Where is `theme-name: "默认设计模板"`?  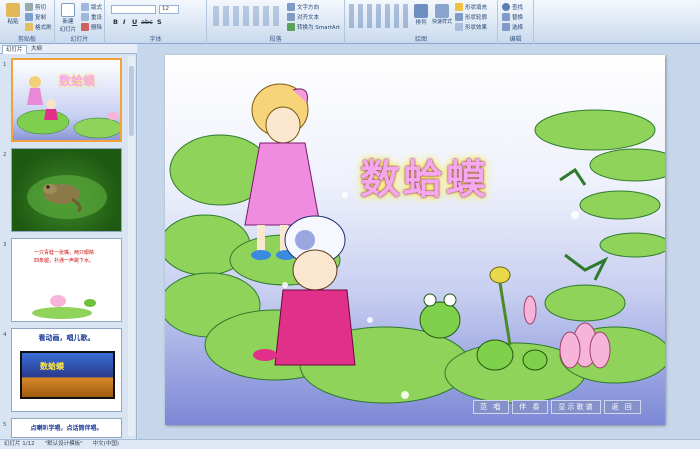 theme-name: "默认设计模板" is located at coordinates (63, 444).